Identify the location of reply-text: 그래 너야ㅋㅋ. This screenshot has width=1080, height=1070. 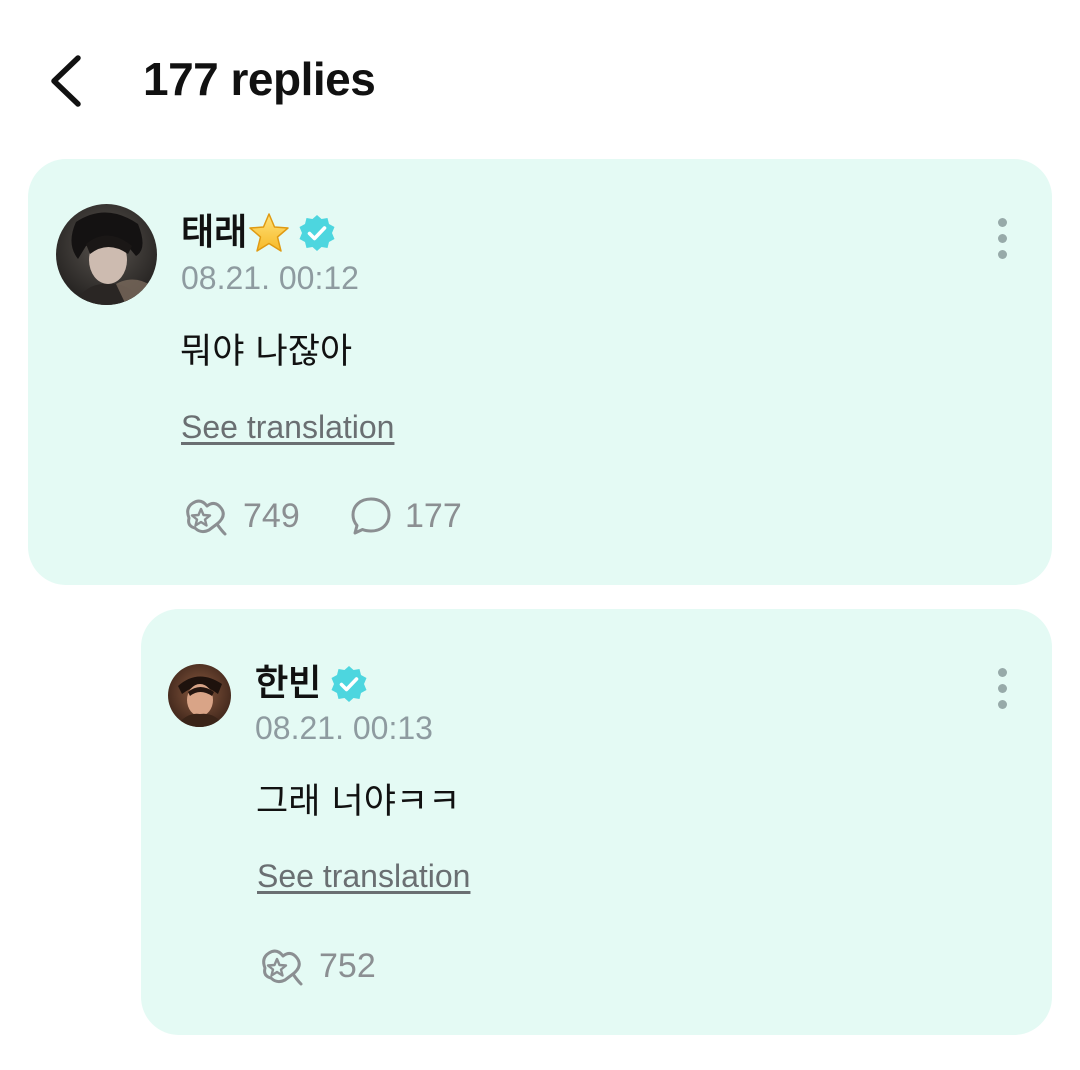
(358, 802).